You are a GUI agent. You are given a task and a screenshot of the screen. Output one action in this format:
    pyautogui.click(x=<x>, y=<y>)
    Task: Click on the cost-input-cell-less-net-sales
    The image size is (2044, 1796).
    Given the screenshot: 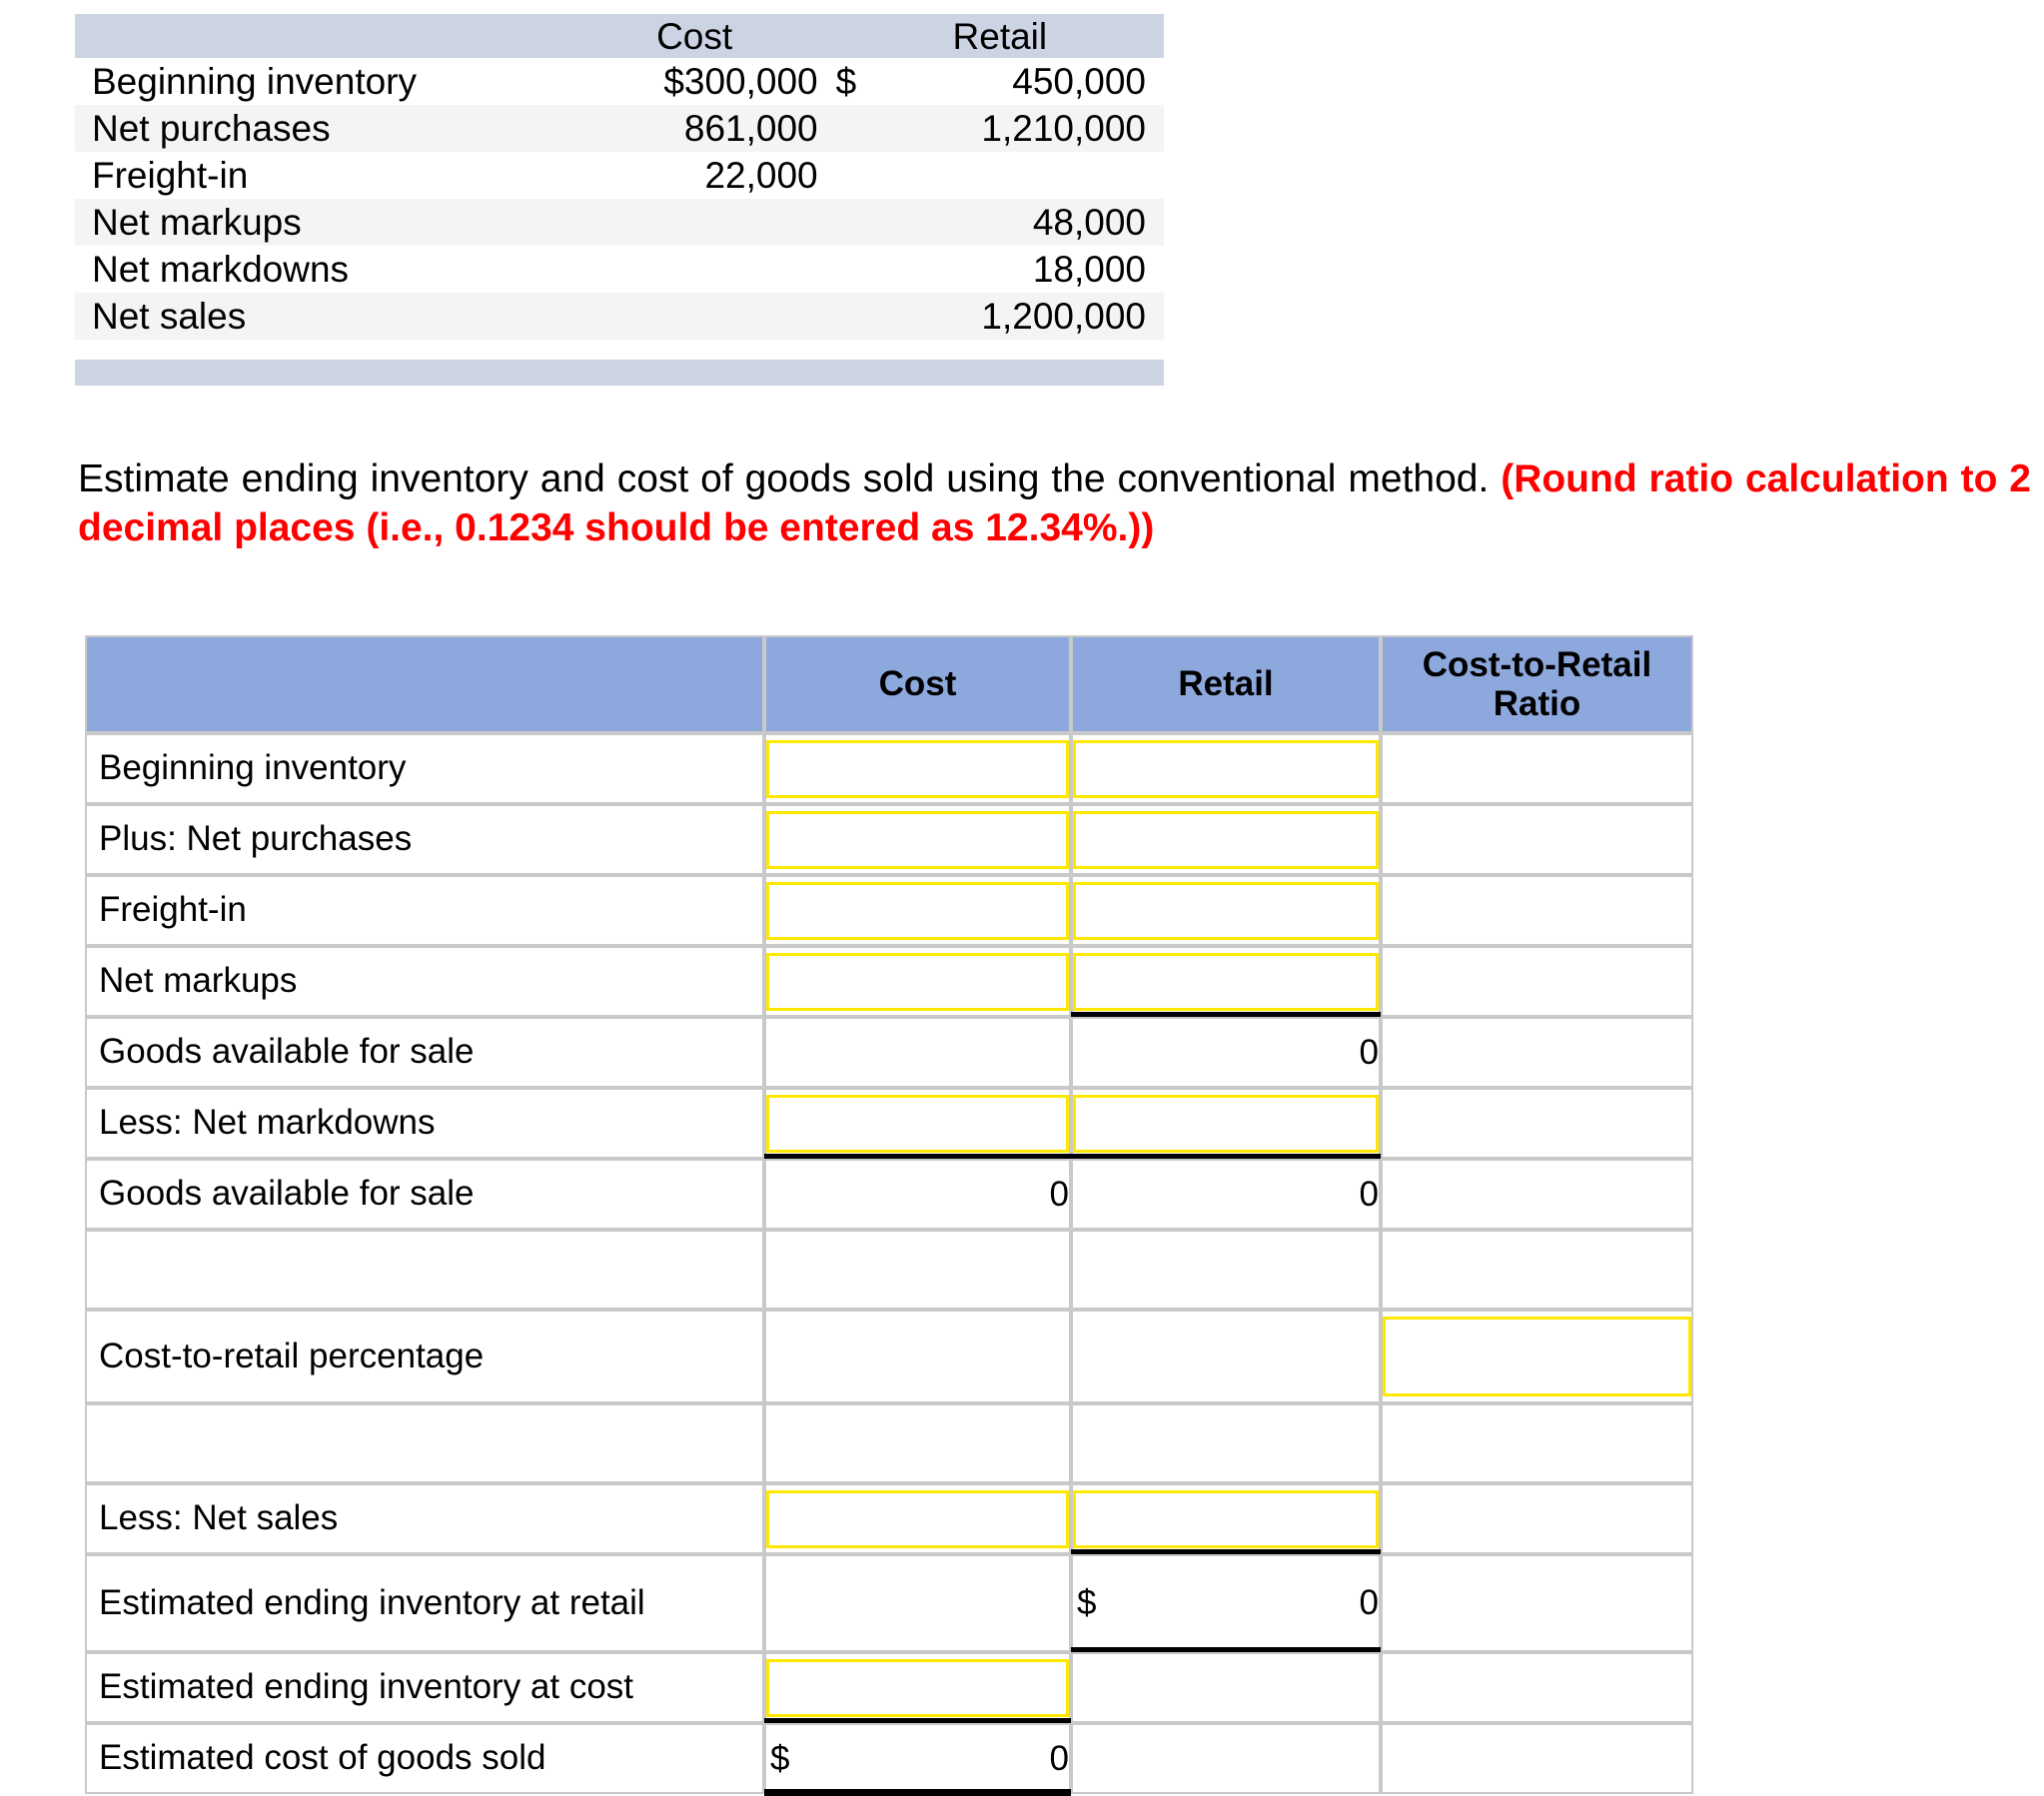 What is the action you would take?
    pyautogui.click(x=917, y=1518)
    